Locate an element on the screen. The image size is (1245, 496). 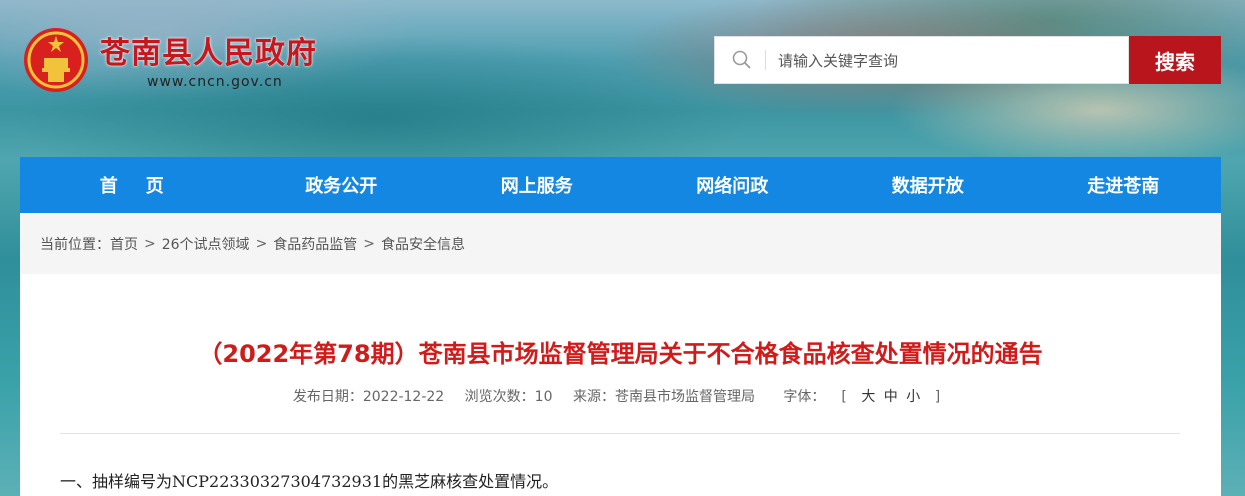
site-name: 苍南县人民政府 is located at coordinates (208, 50).